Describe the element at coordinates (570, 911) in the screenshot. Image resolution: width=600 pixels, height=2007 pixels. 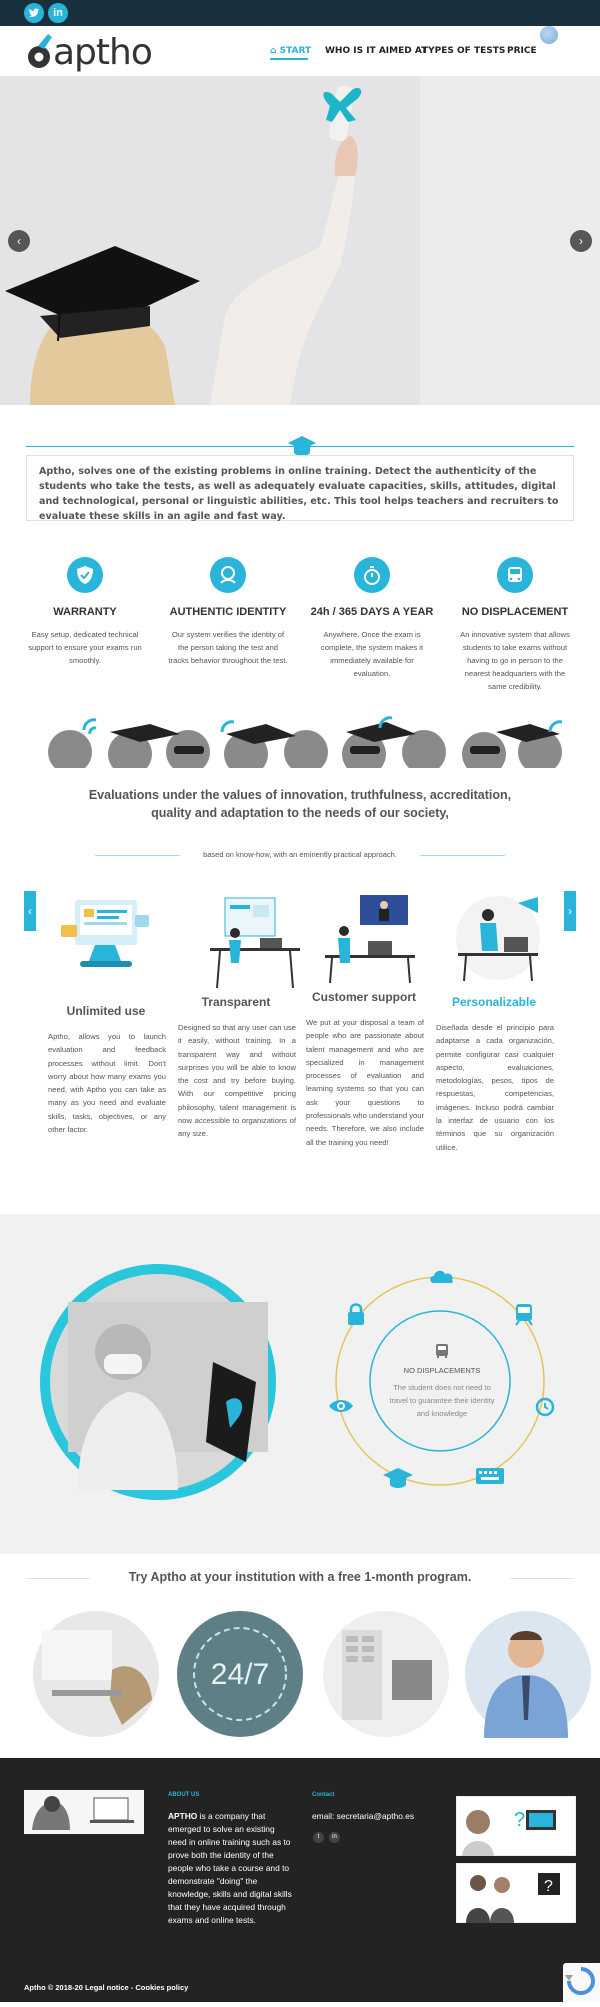
I see `carousel-next-button: ›` at that location.